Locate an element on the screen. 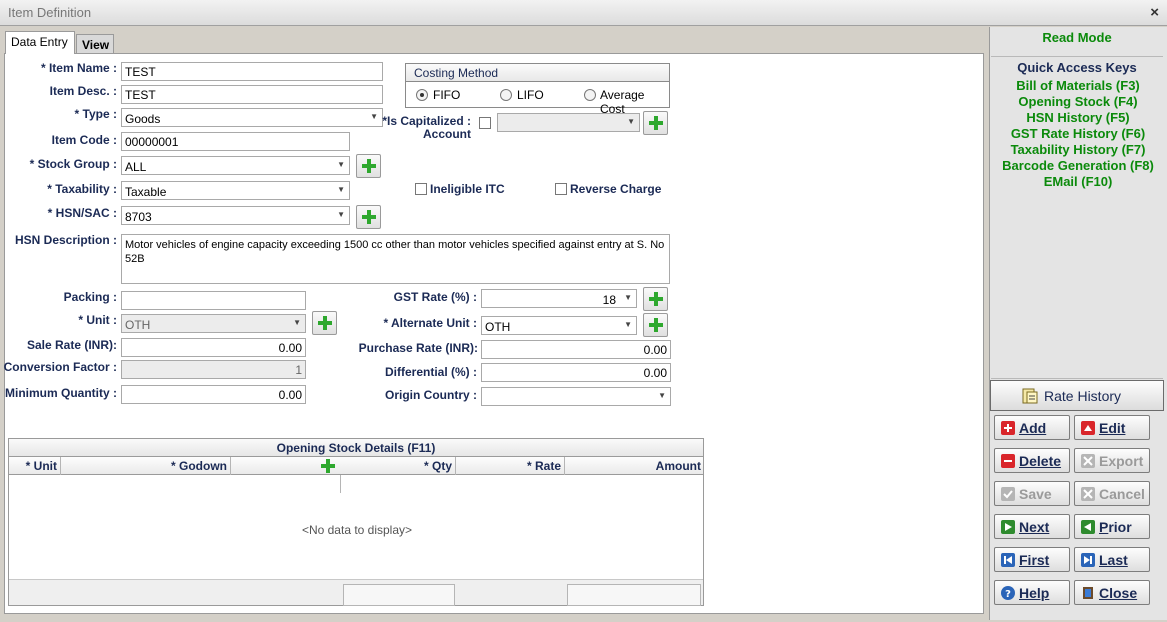 This screenshot has height=622, width=1167. close-label: Close is located at coordinates (1118, 593).